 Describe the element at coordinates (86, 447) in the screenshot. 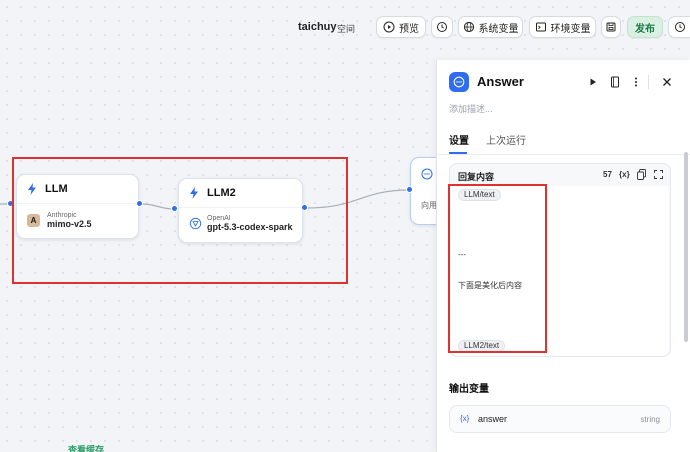

I see `view-cache-link: 查看缓存` at that location.